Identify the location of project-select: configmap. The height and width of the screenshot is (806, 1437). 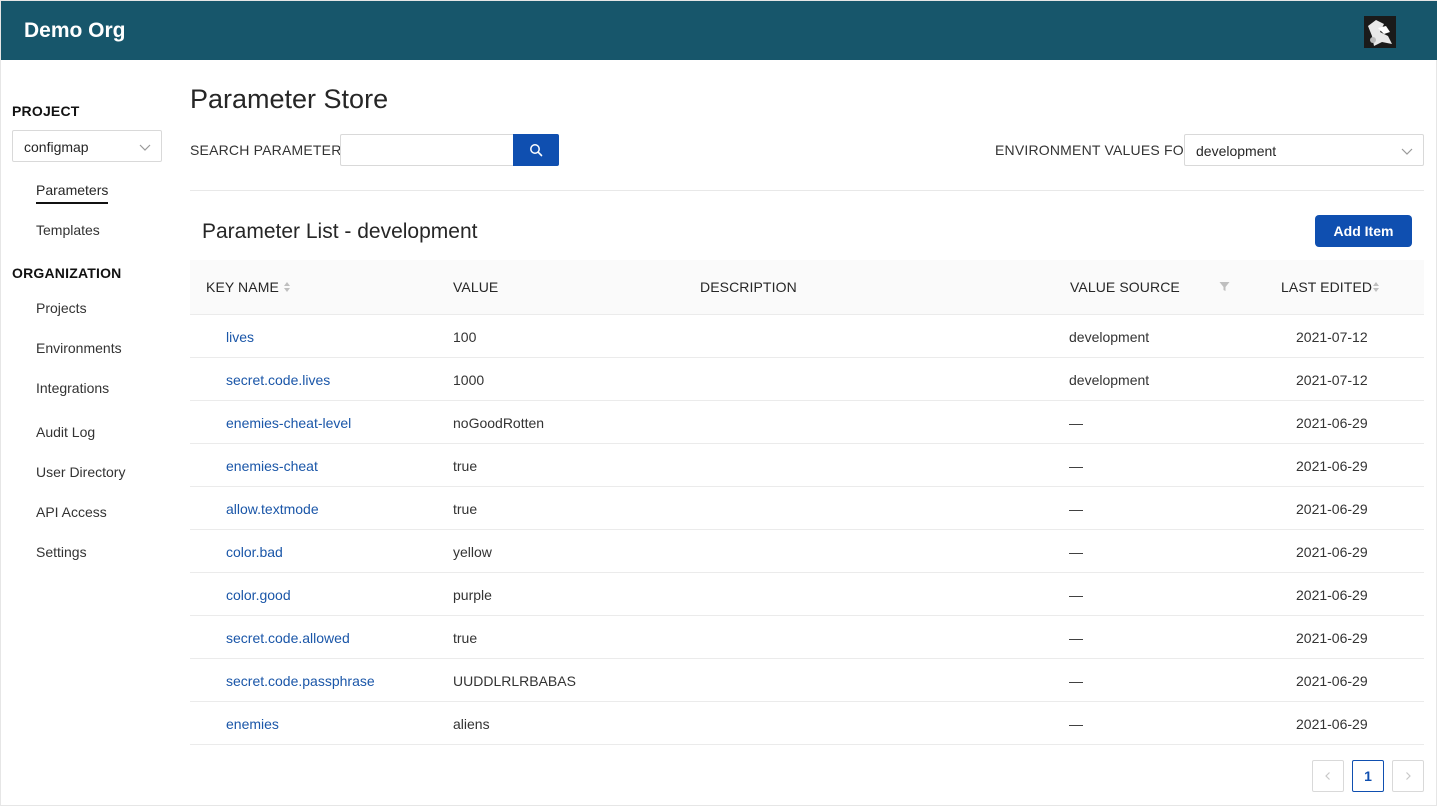
(87, 146).